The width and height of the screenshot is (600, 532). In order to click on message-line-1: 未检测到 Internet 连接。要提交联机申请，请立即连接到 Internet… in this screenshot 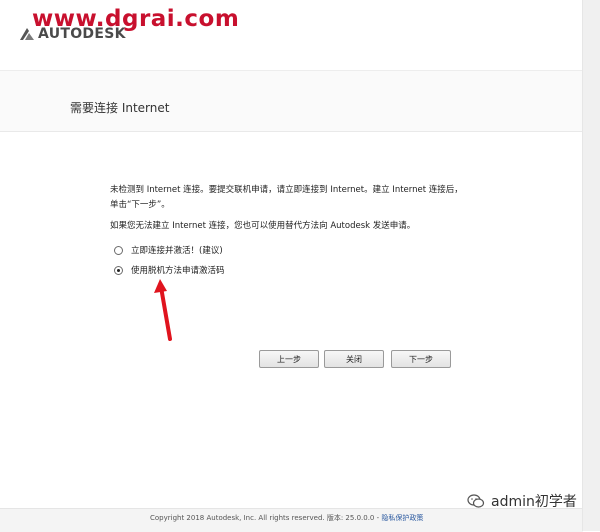, I will do `click(286, 197)`.